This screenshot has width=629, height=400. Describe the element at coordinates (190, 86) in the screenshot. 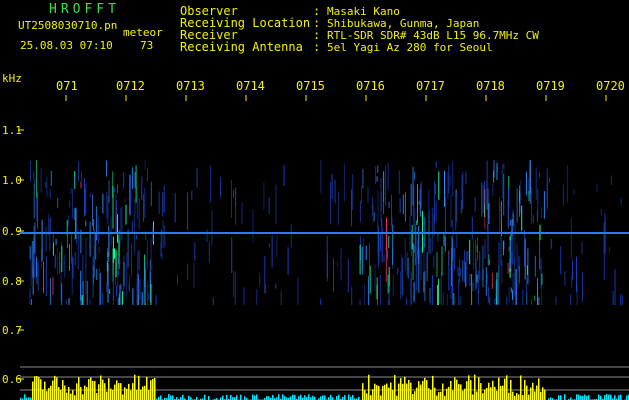

I see `time-tick: 0713` at that location.